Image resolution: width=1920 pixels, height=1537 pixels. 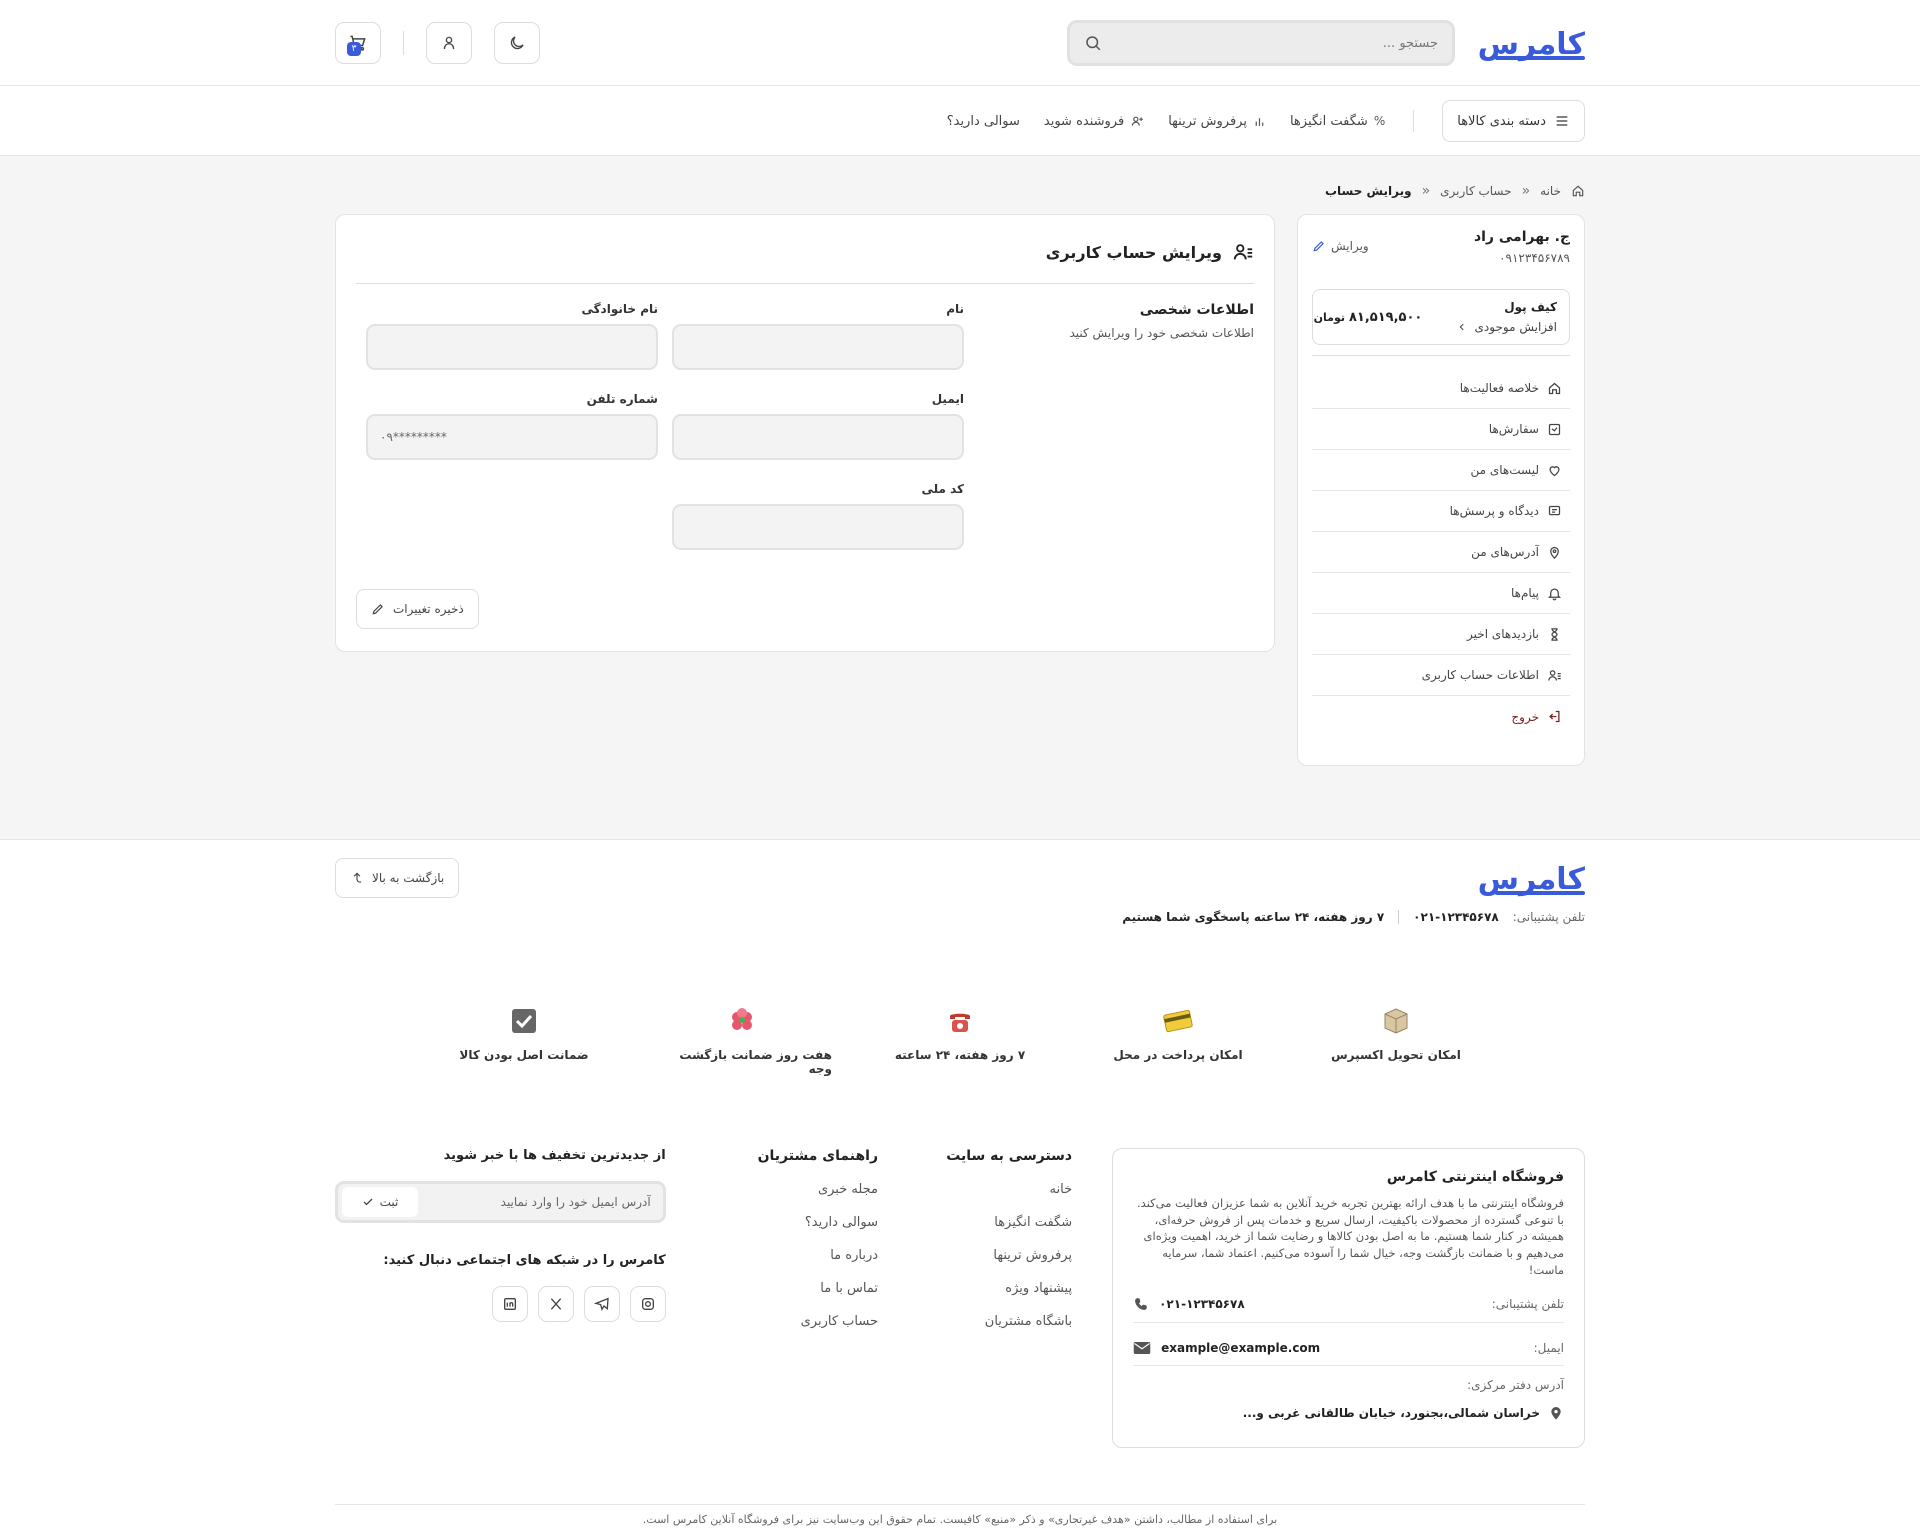 What do you see at coordinates (601, 1304) in the screenshot?
I see `telegram-button` at bounding box center [601, 1304].